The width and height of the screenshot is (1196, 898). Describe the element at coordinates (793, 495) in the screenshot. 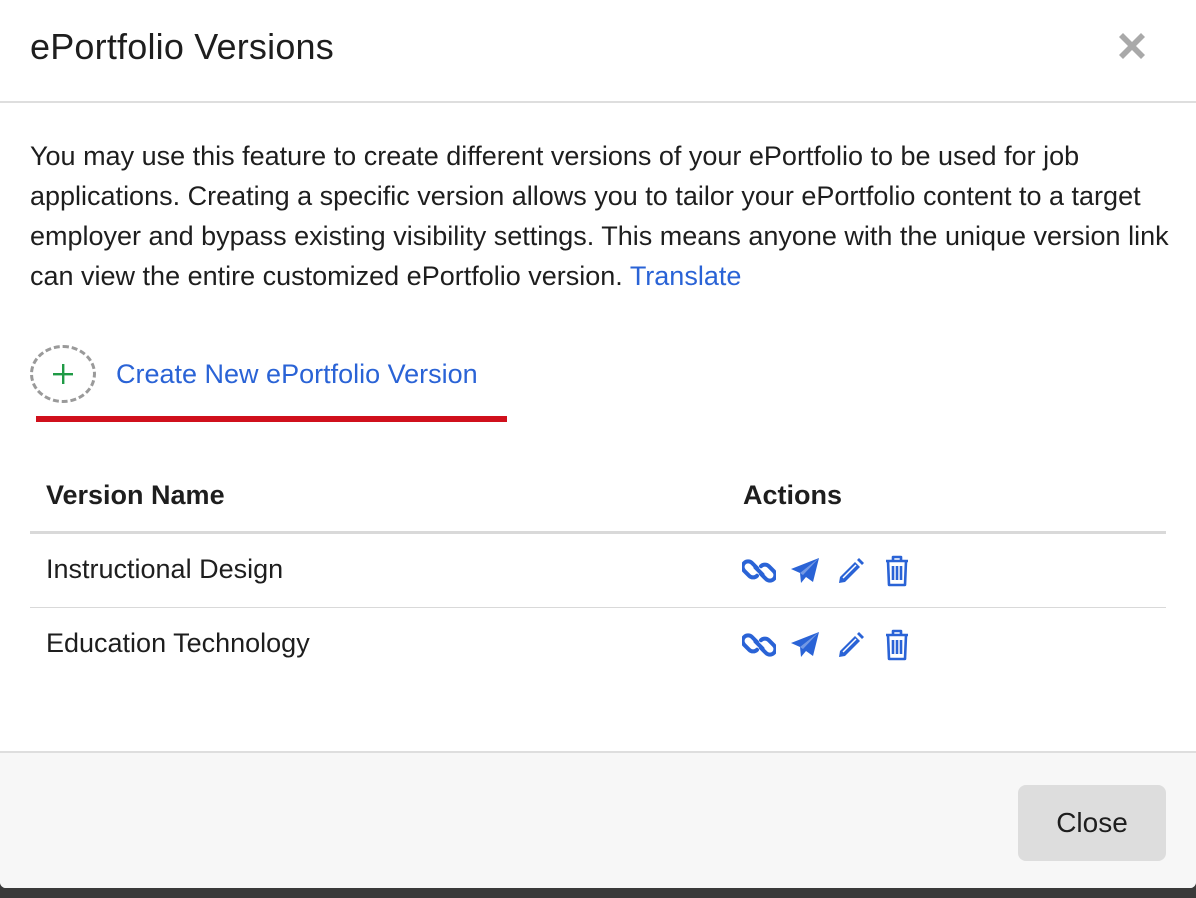

I see `column-header-actions: Actions` at that location.